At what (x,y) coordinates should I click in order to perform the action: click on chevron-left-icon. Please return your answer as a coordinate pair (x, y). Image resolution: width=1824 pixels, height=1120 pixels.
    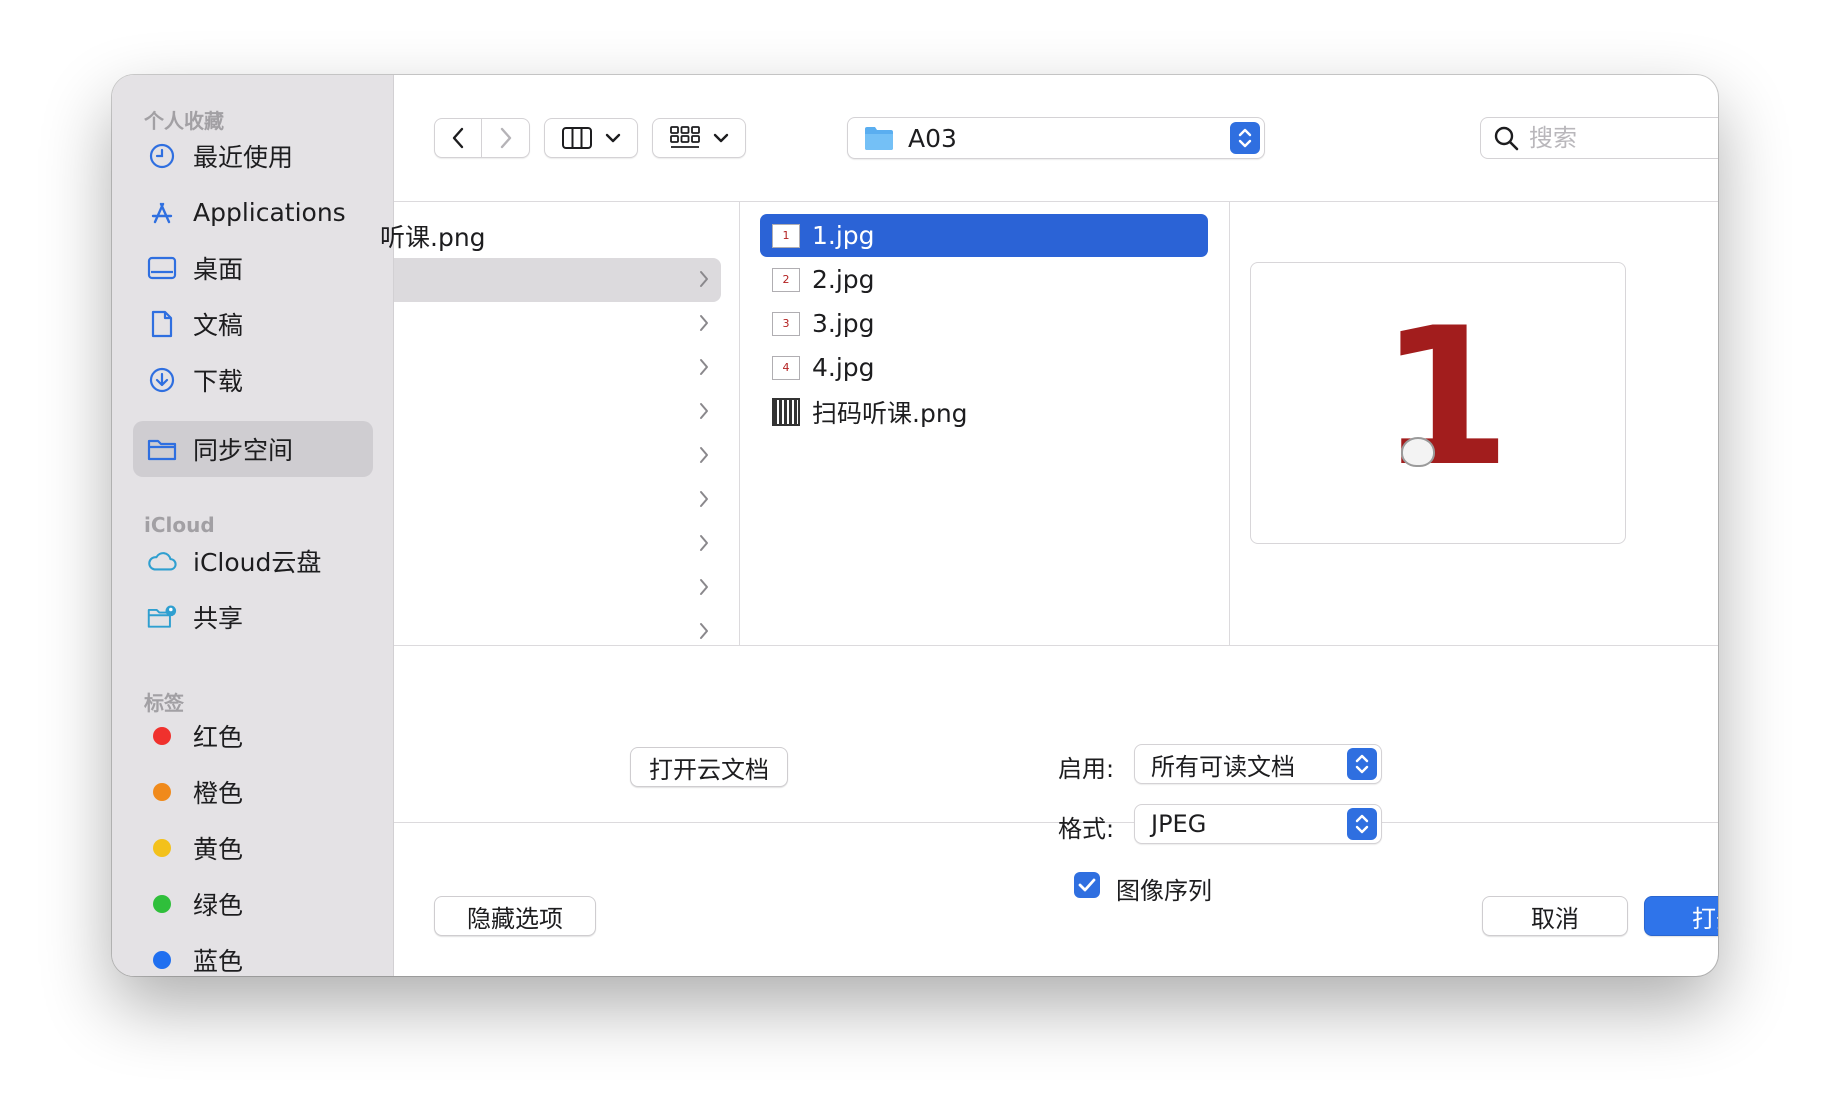
    Looking at the image, I should click on (458, 138).